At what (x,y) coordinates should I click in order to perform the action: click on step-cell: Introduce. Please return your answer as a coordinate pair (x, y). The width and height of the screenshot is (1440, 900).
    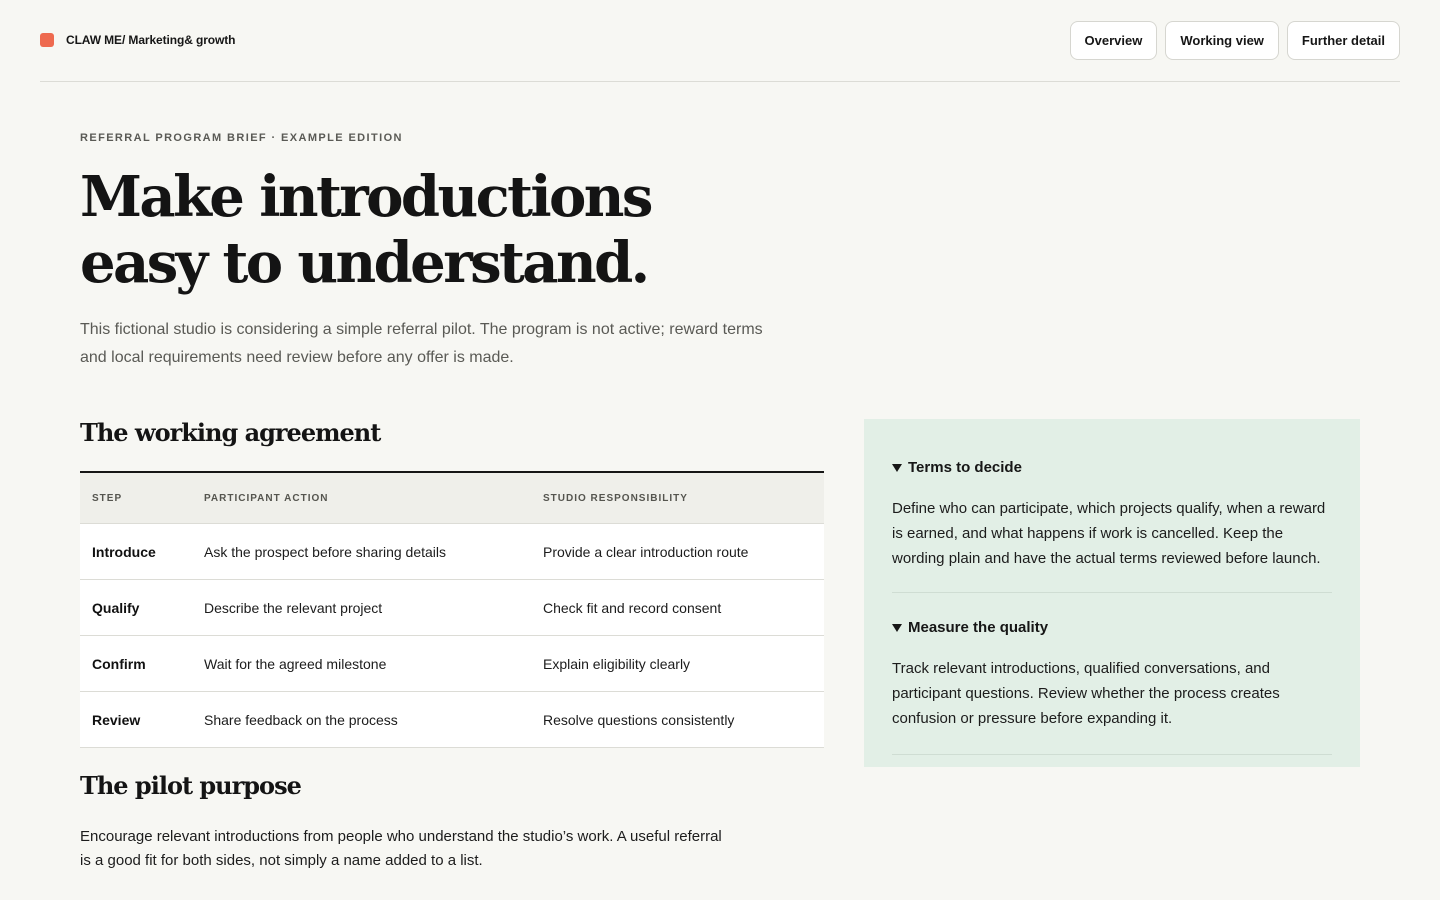
    Looking at the image, I should click on (124, 551).